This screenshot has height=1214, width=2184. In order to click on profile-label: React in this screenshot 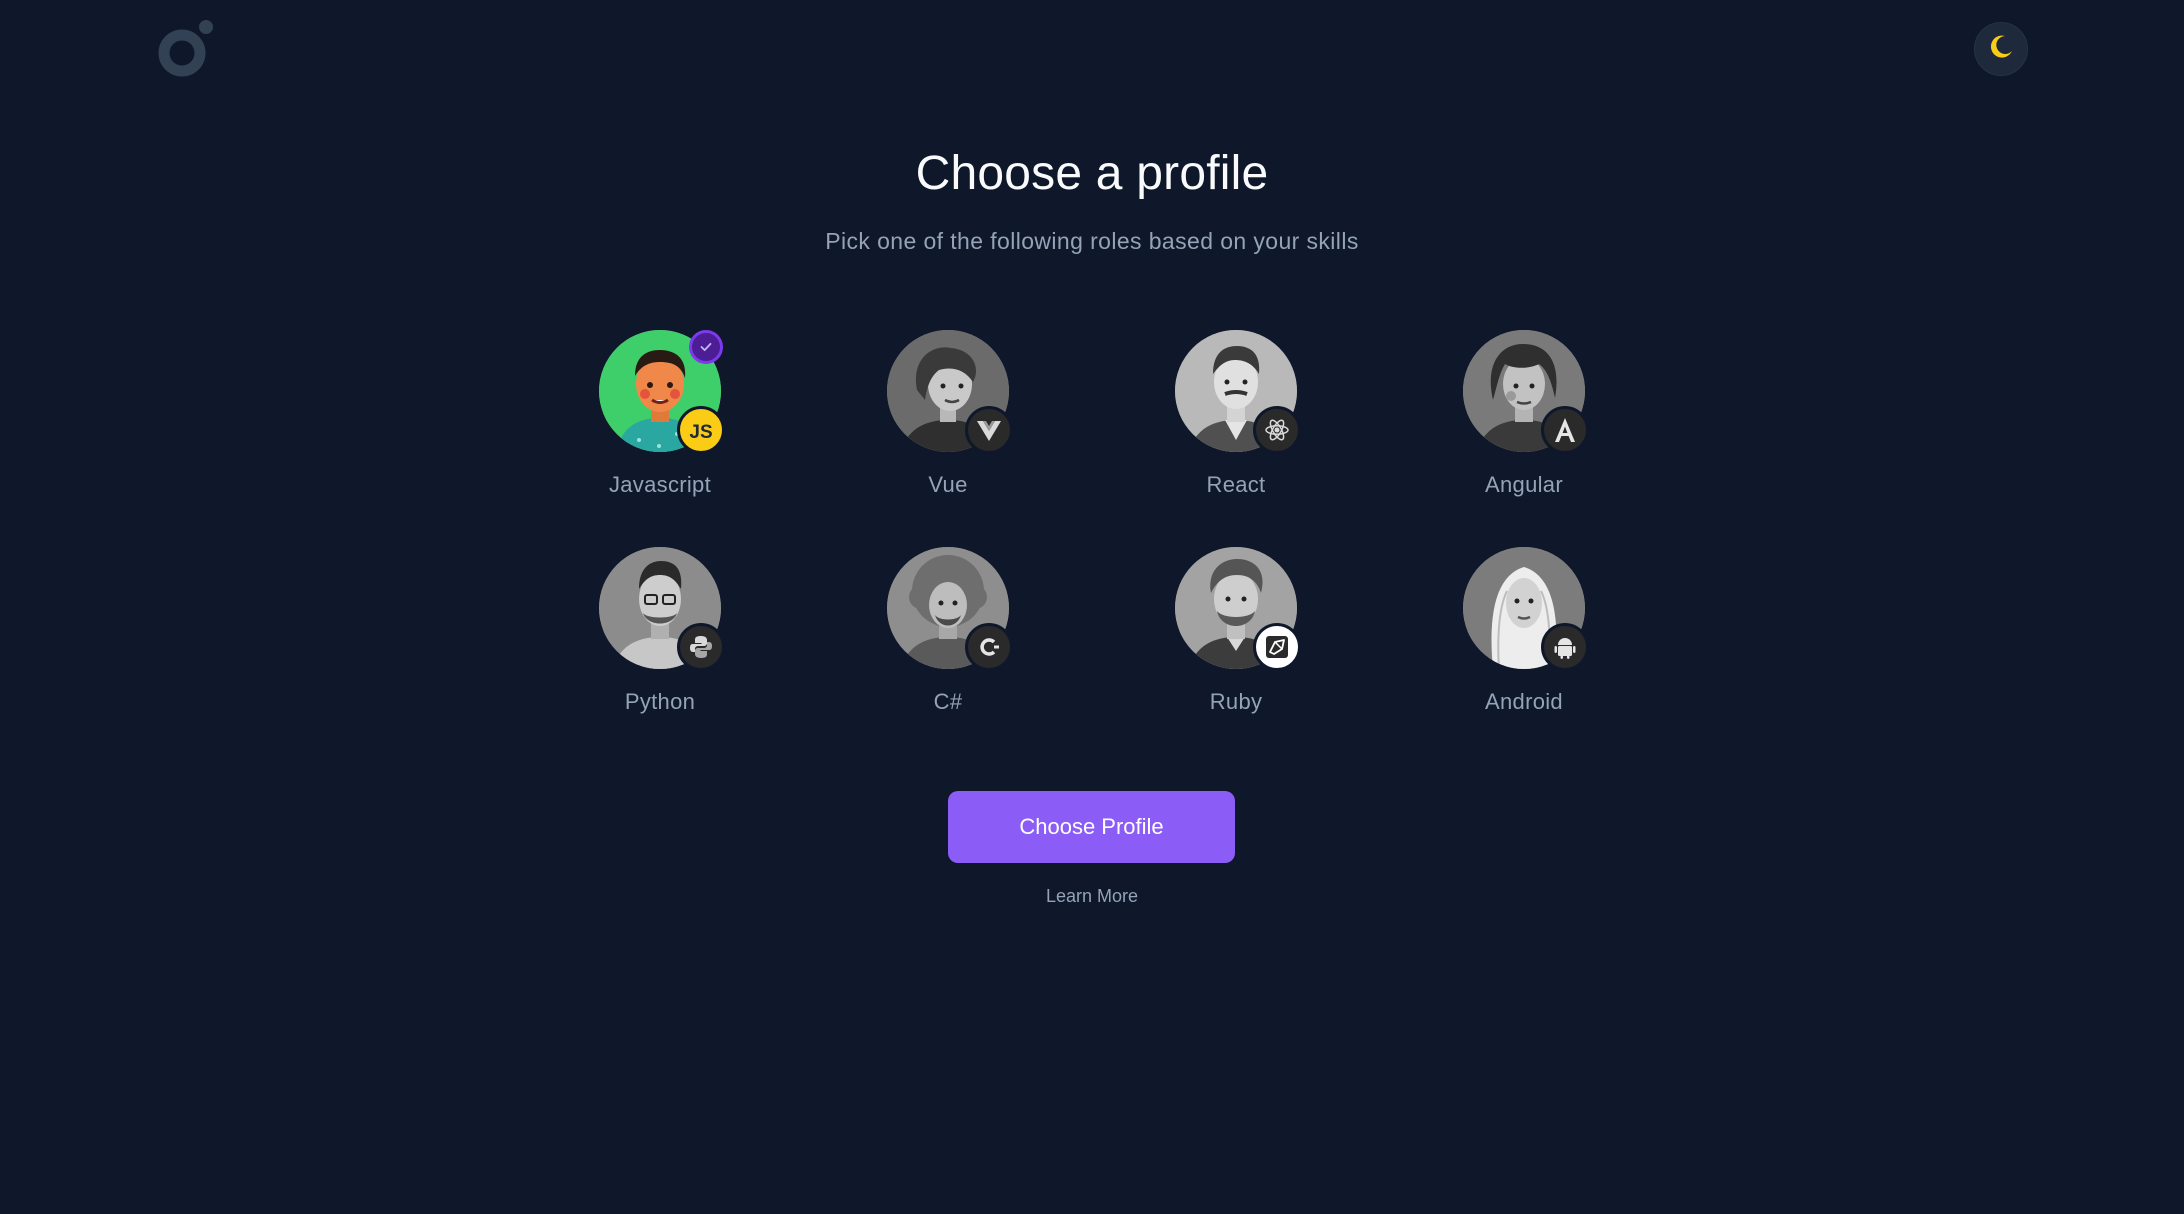, I will do `click(1236, 484)`.